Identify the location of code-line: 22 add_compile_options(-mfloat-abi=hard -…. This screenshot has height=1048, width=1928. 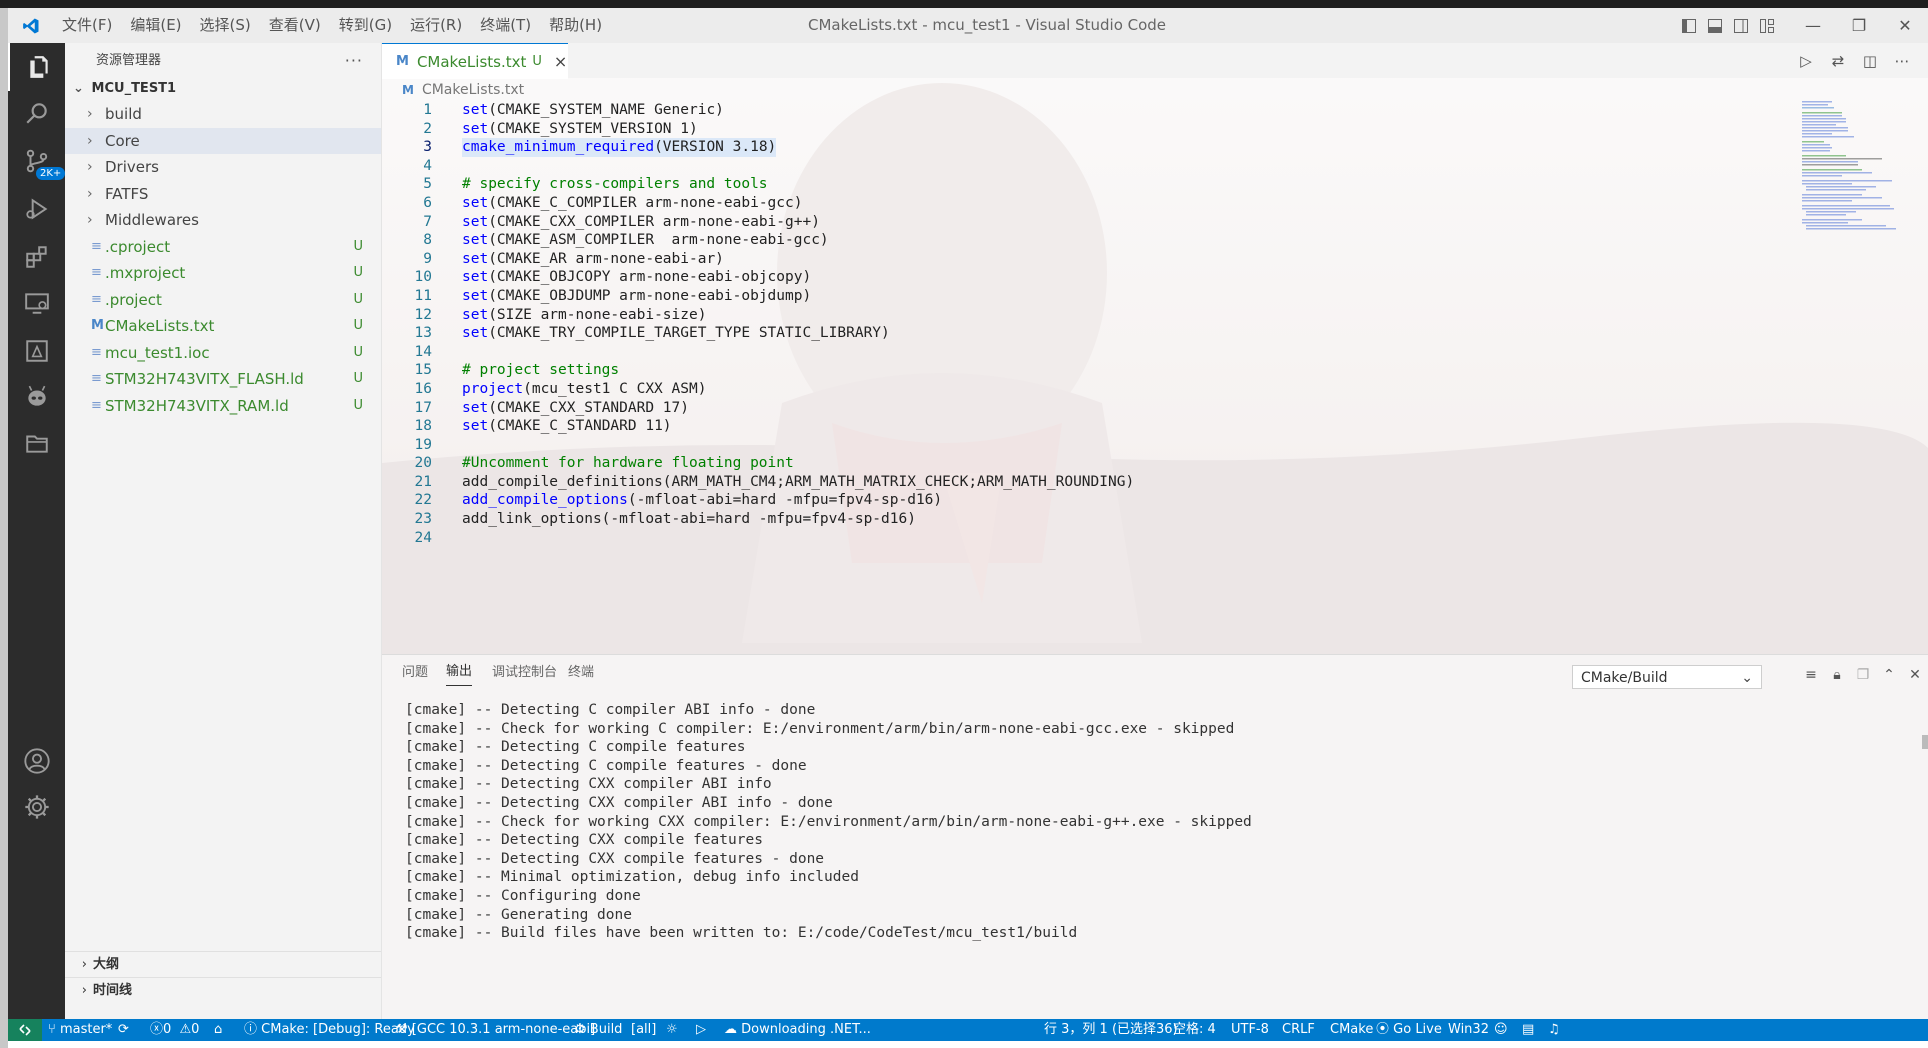
(1082, 500).